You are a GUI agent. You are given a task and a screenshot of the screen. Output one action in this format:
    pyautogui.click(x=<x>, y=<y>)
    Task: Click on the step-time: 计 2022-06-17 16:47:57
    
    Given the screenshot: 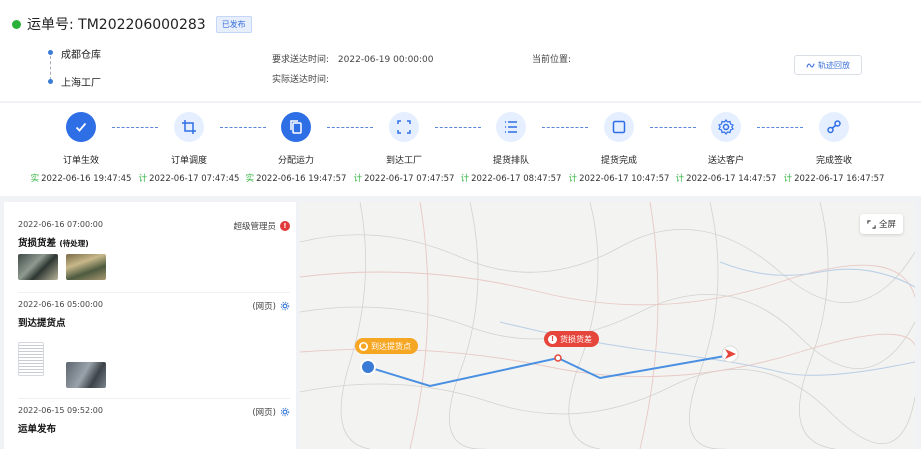 What is the action you would take?
    pyautogui.click(x=834, y=179)
    